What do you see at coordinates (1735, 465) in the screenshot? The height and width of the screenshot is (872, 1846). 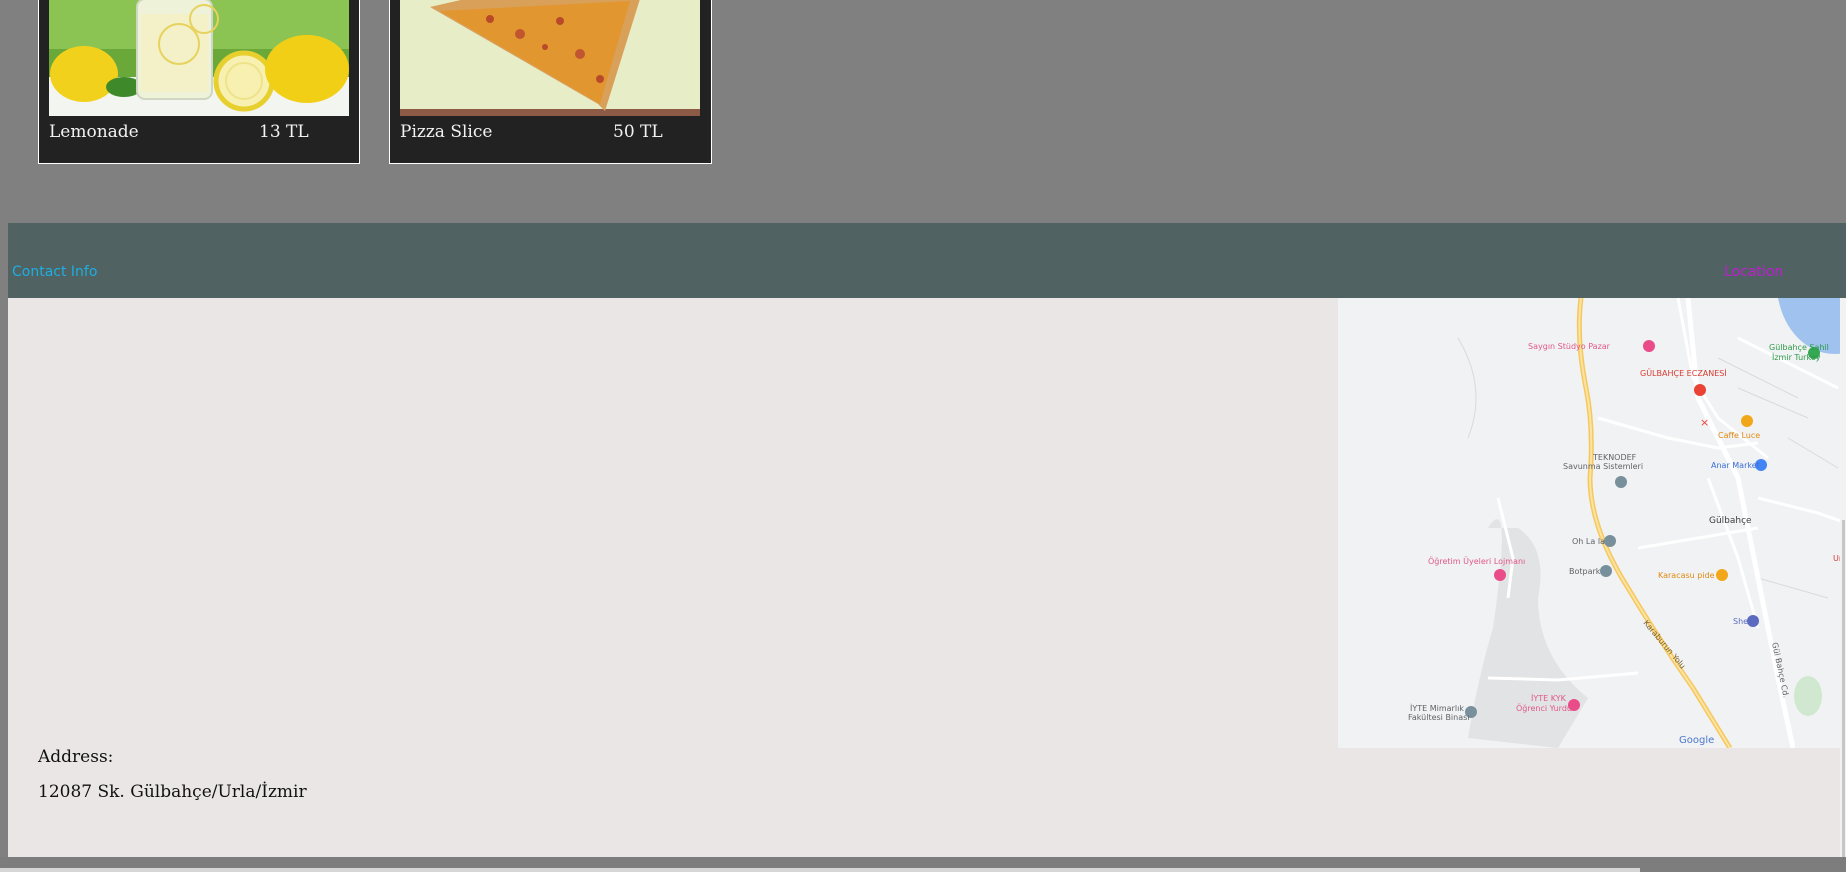 I see `map-label: Anar Market` at bounding box center [1735, 465].